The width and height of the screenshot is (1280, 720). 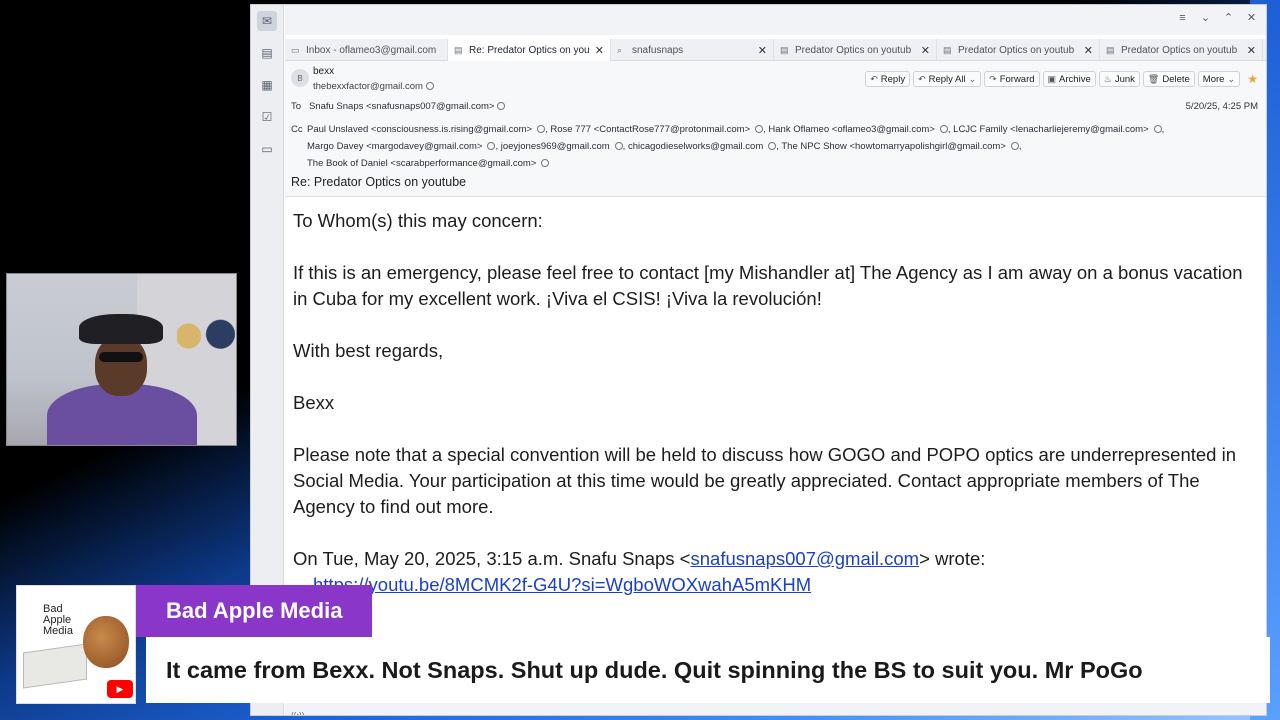 What do you see at coordinates (373, 86) in the screenshot?
I see `sender-email: thebexxfactor@gmail.com` at bounding box center [373, 86].